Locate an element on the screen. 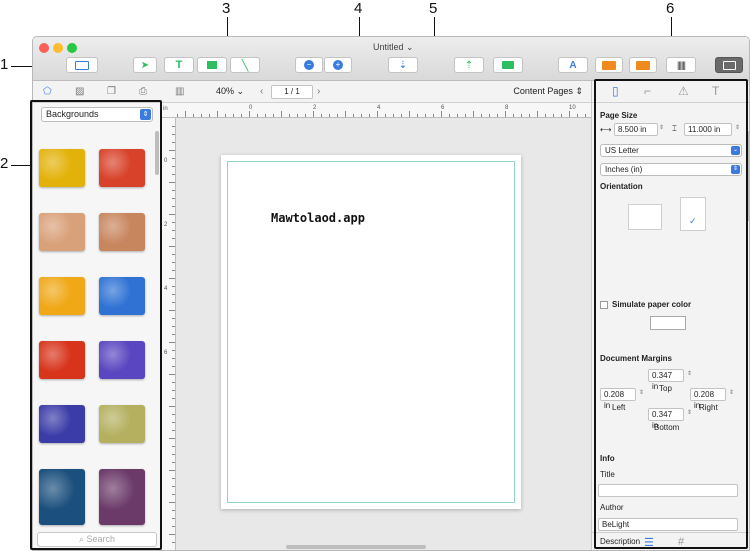 This screenshot has width=750, height=551. zoom-window-button is located at coordinates (72, 48).